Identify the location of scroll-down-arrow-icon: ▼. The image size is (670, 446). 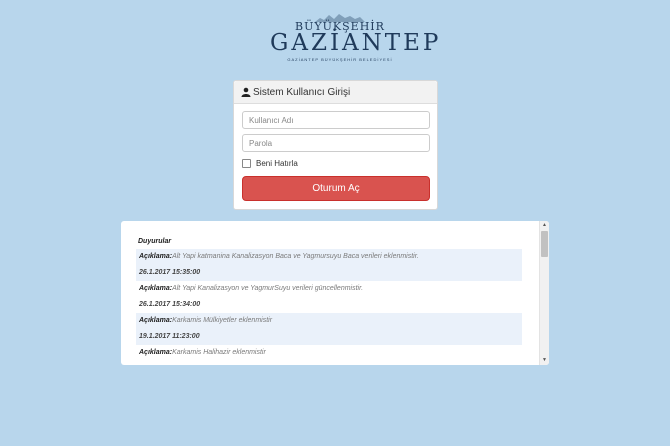
(544, 360).